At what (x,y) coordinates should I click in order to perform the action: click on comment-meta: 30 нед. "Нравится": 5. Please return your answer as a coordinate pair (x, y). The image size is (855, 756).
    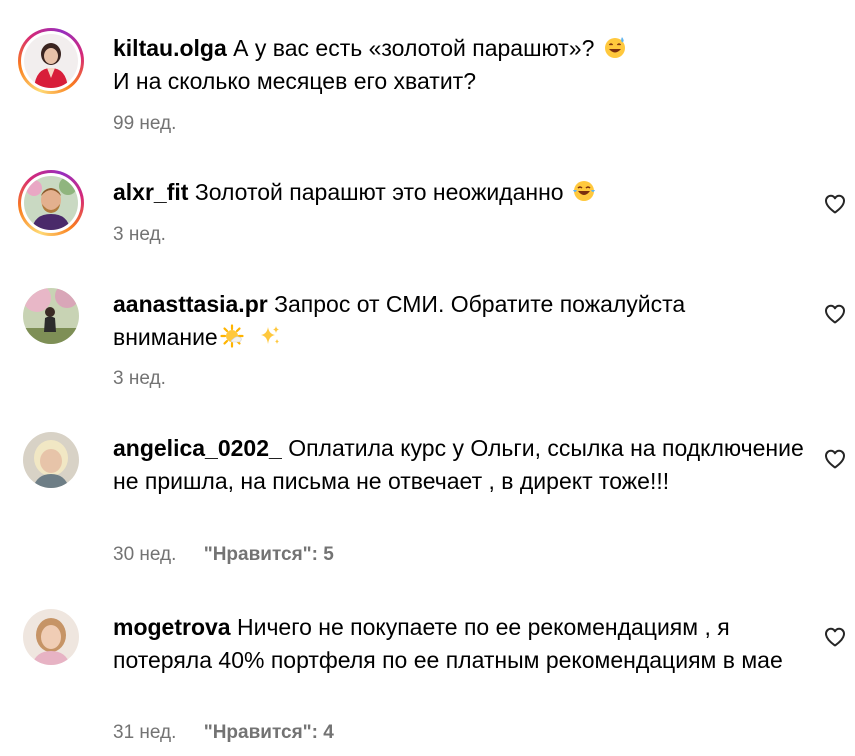
    Looking at the image, I should click on (223, 555).